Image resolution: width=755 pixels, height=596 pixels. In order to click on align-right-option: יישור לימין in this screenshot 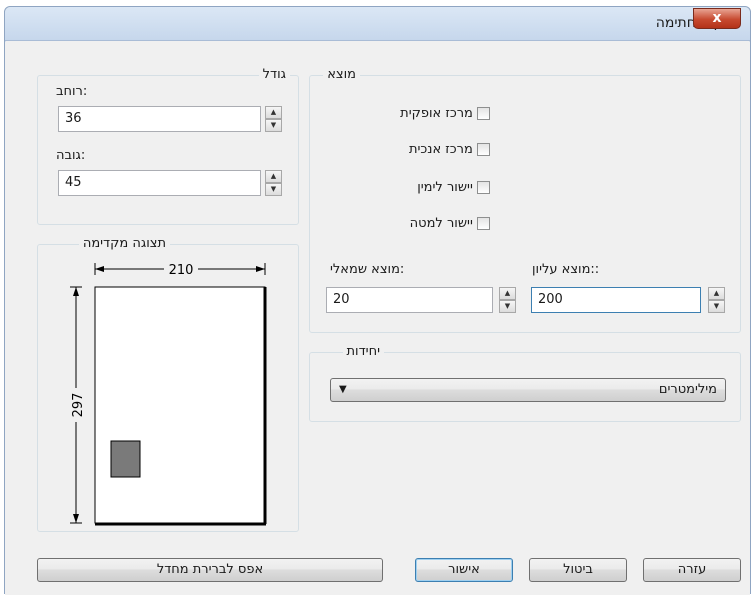, I will do `click(410, 190)`.